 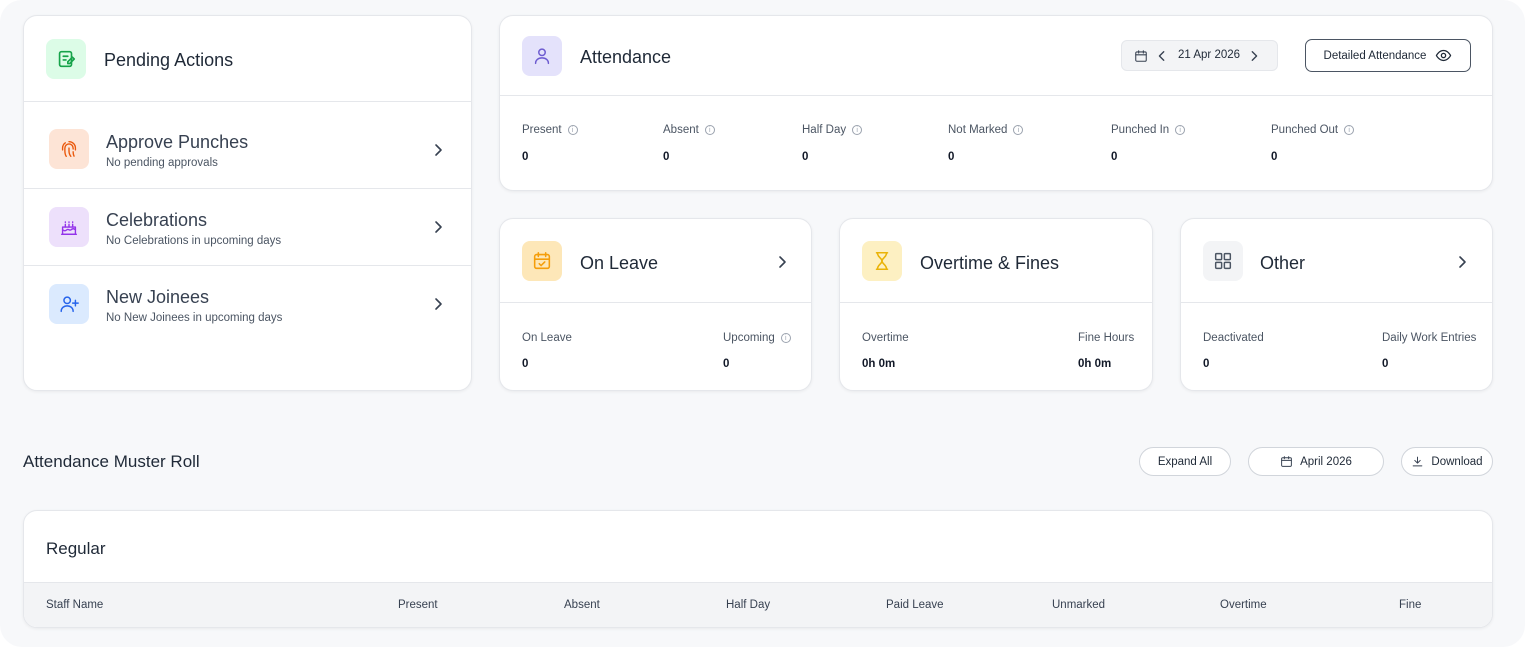 What do you see at coordinates (525, 364) in the screenshot?
I see `on-leave-stat-value: 0` at bounding box center [525, 364].